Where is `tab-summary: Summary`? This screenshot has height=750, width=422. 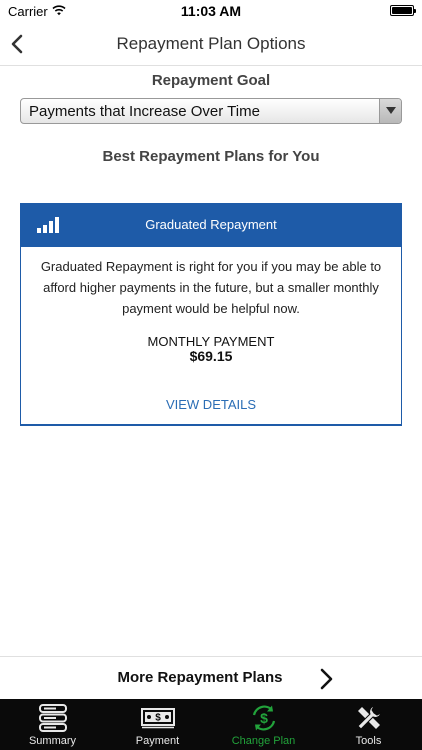
tab-summary: Summary is located at coordinates (52, 724).